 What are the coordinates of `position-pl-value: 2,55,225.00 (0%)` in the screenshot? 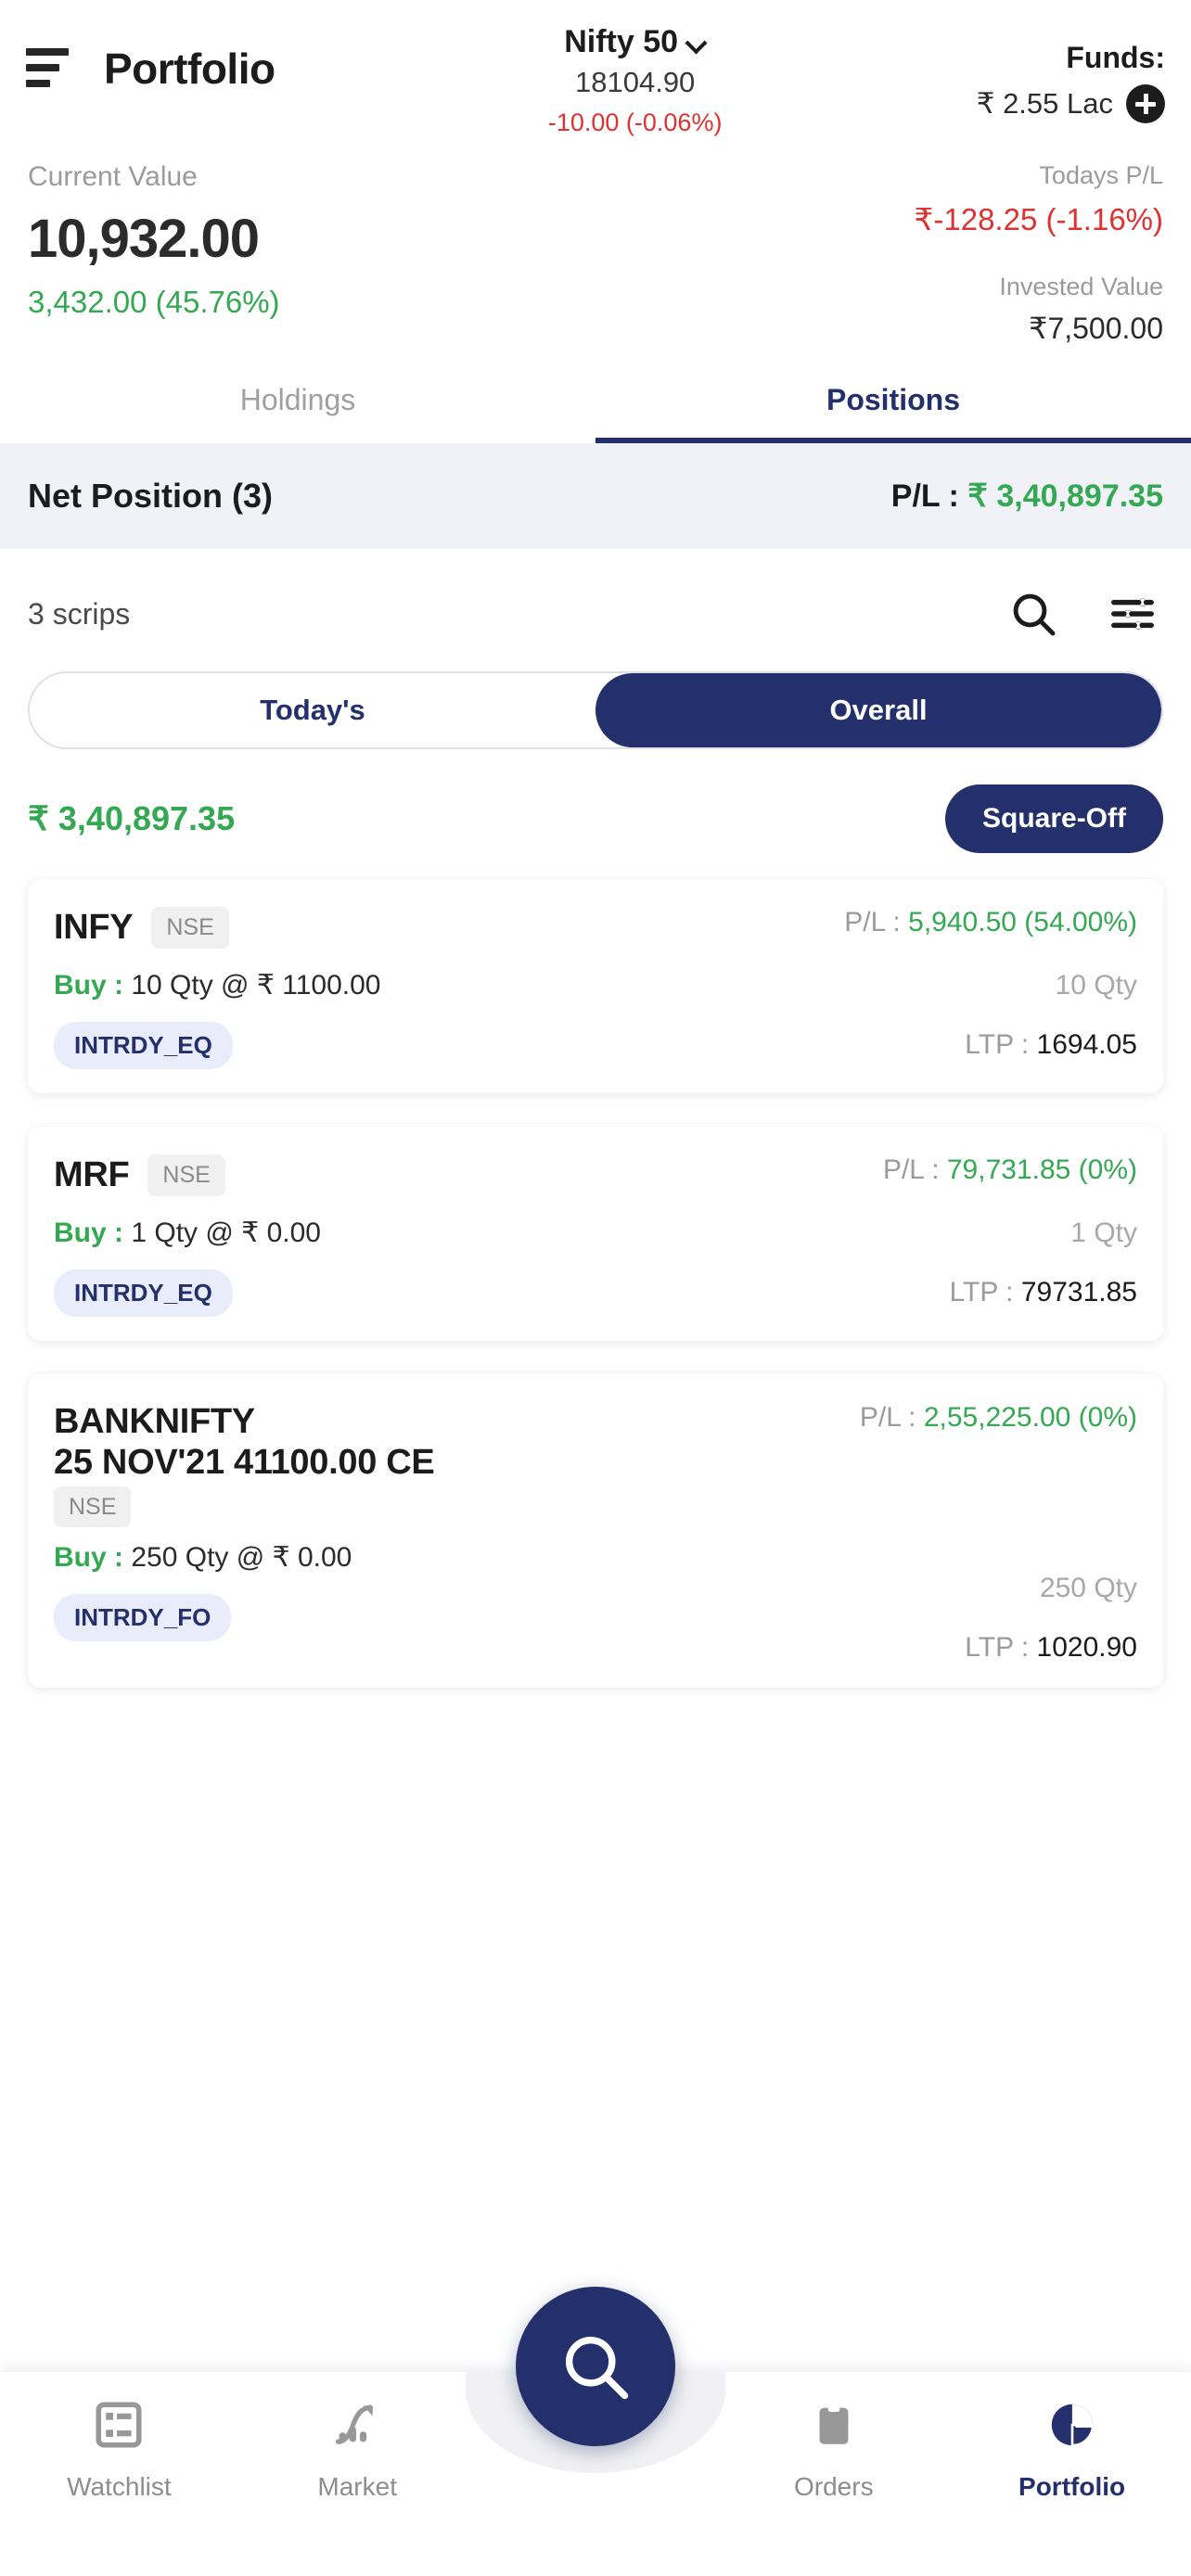 It's located at (1030, 1418).